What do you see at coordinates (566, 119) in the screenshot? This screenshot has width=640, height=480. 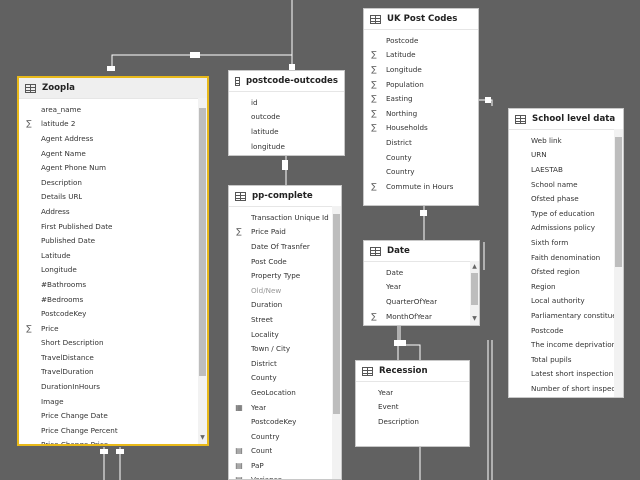 I see `table-header: School level data` at bounding box center [566, 119].